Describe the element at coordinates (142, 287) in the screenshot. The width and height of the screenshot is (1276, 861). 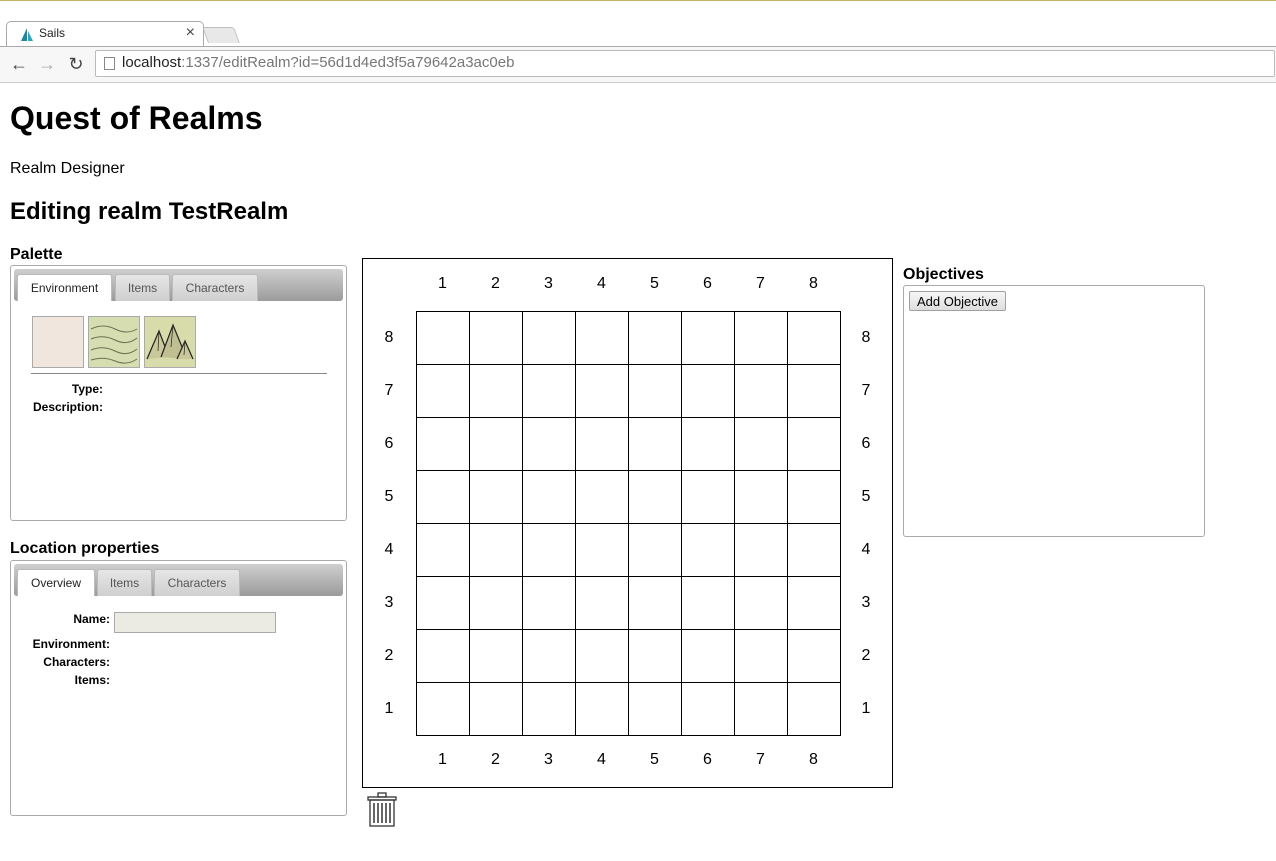
I see `palette-tab-items: Items` at that location.